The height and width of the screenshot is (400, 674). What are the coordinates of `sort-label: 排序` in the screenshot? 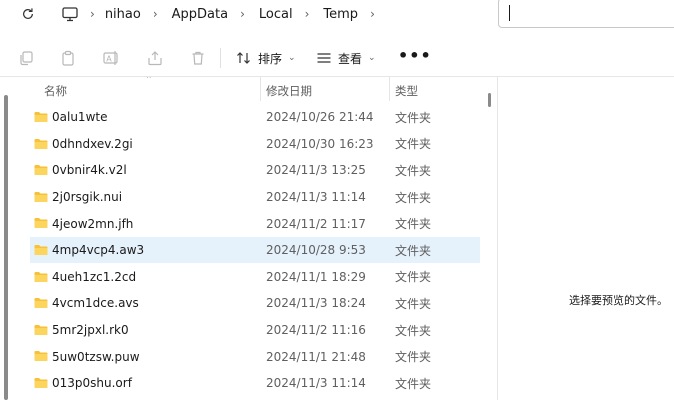 It's located at (270, 58).